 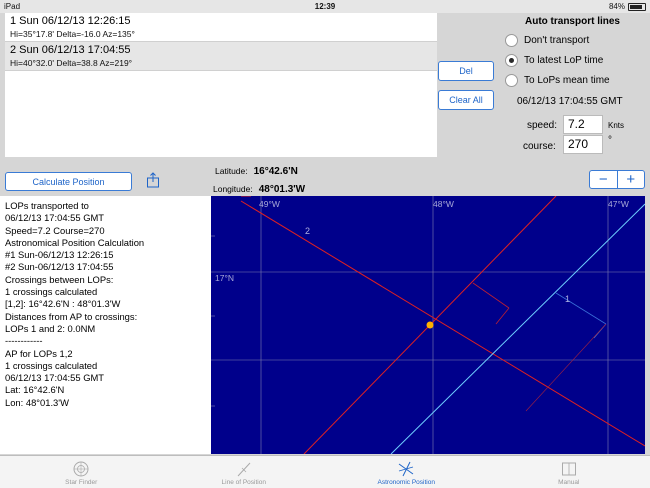 I want to click on log-line: ------------, so click(x=24, y=341).